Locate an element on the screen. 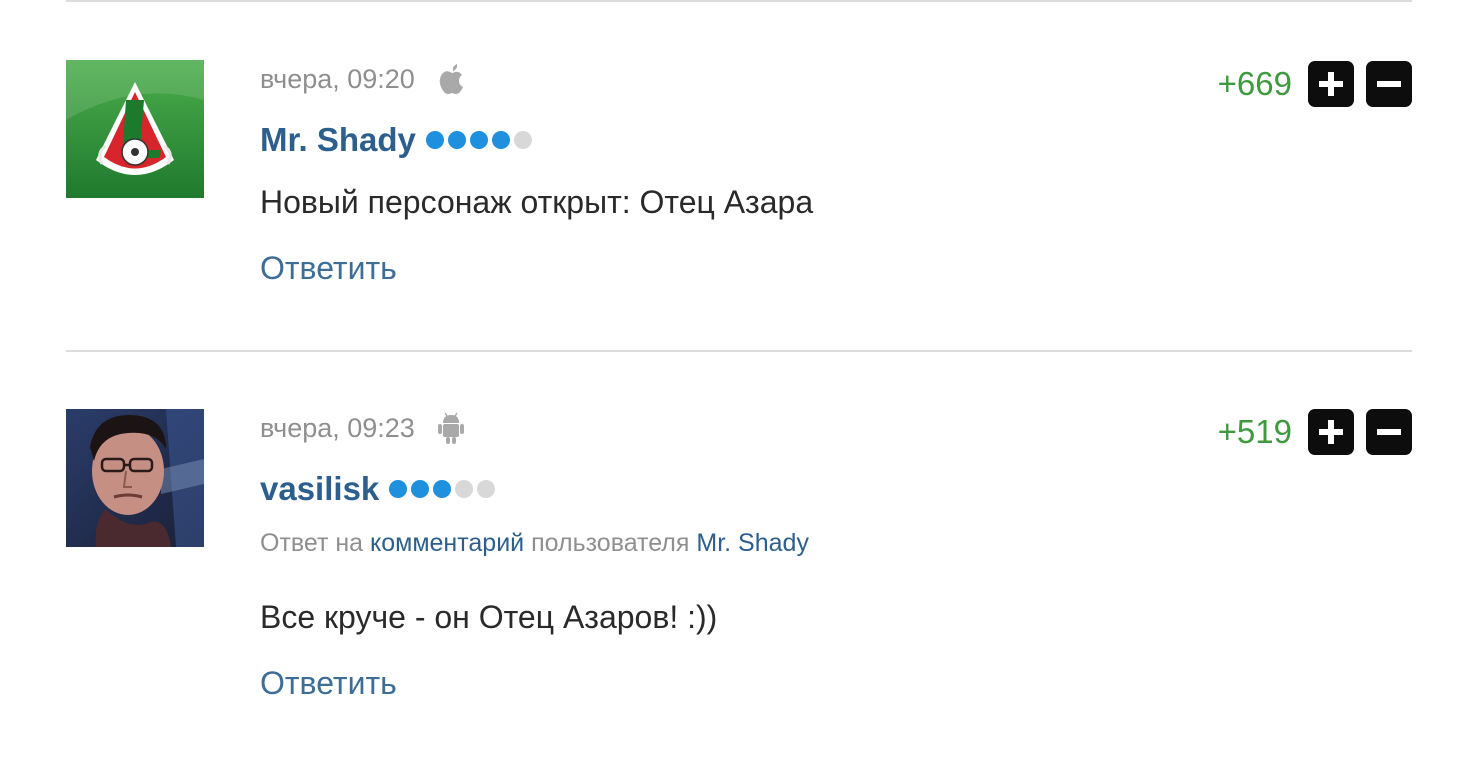 The image size is (1460, 759). comment-time: вчера, 09:20 is located at coordinates (337, 78).